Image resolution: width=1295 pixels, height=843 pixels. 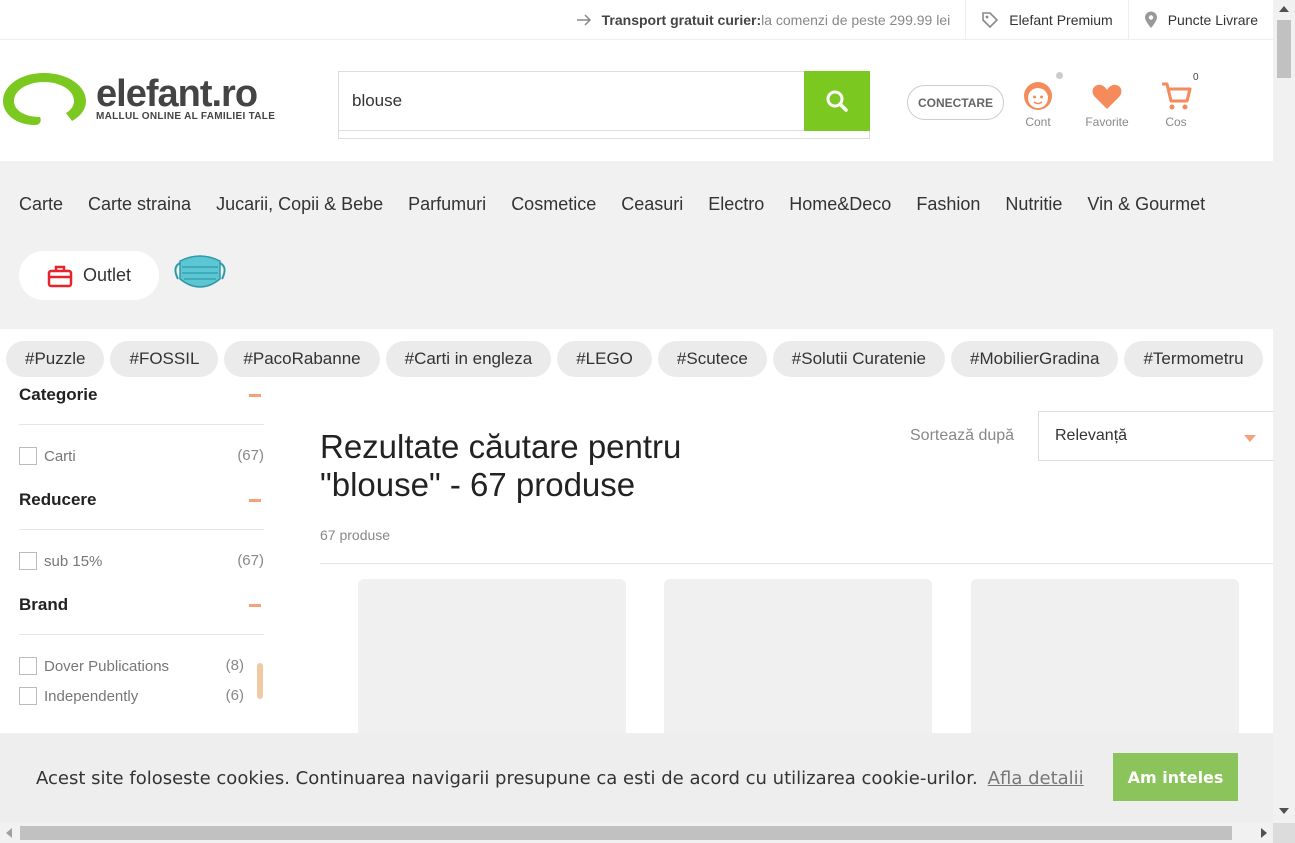 I want to click on face-mask-icon, so click(x=200, y=274).